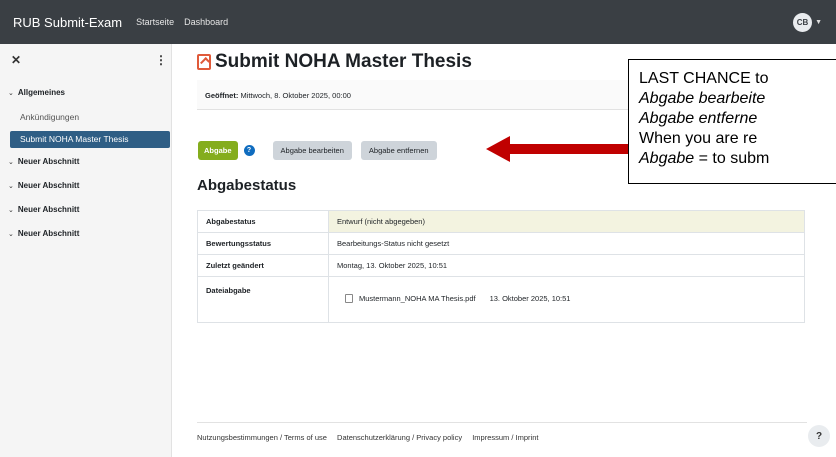  What do you see at coordinates (155, 22) in the screenshot?
I see `nav-link-home: Startseite` at bounding box center [155, 22].